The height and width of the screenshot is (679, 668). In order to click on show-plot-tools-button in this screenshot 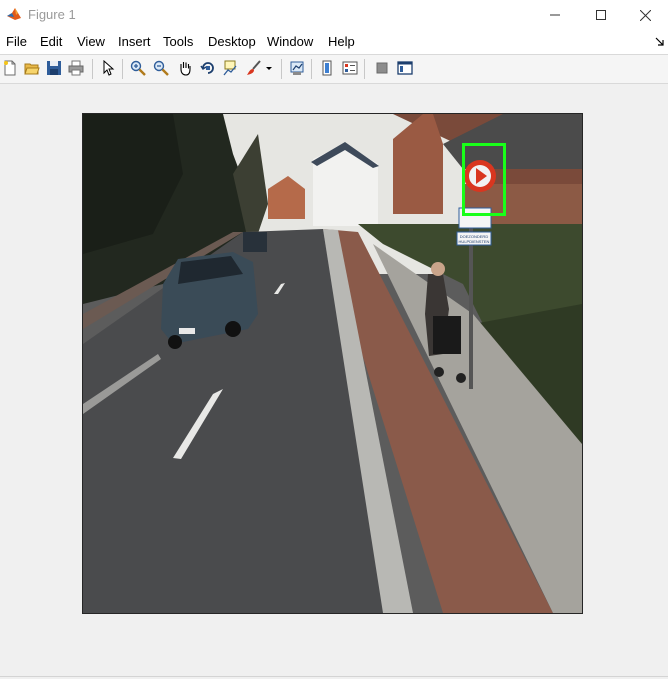, I will do `click(405, 68)`.